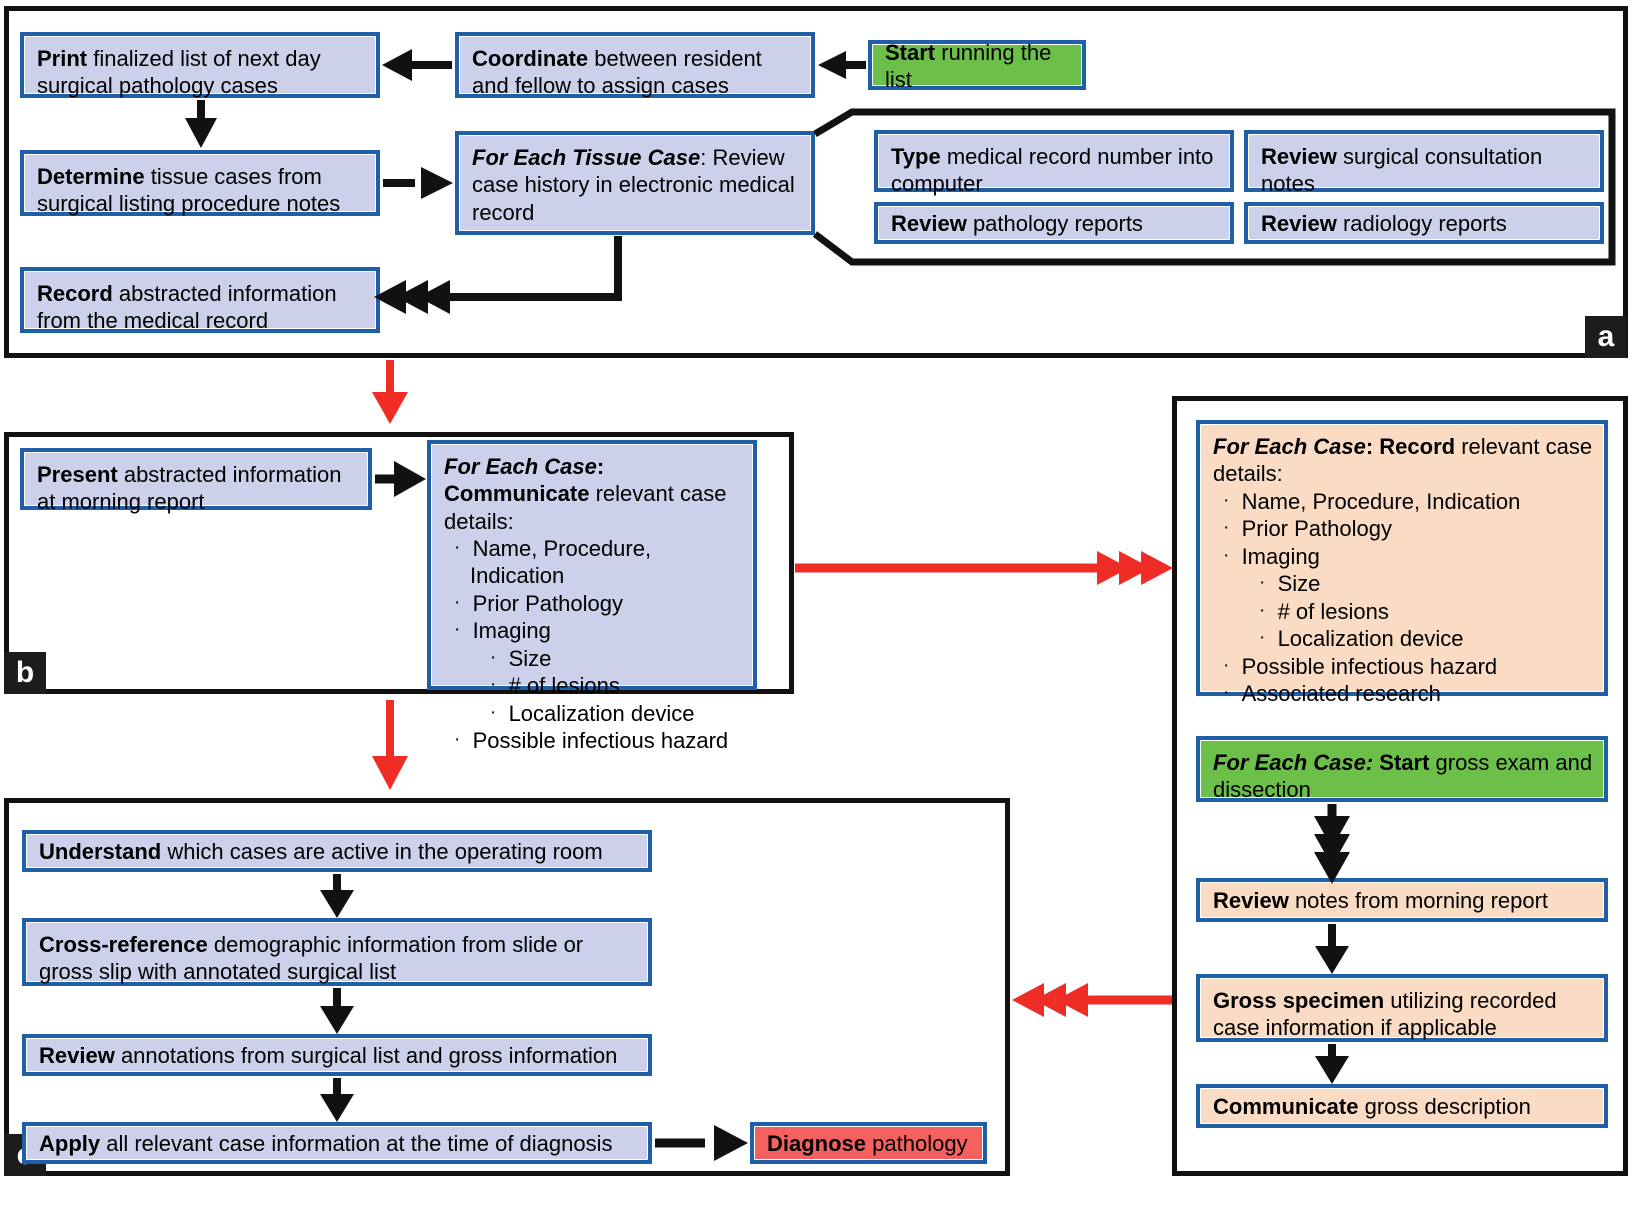 The image size is (1632, 1218). I want to click on box-review-path-reports-text: Review pathology reports, so click(1017, 224).